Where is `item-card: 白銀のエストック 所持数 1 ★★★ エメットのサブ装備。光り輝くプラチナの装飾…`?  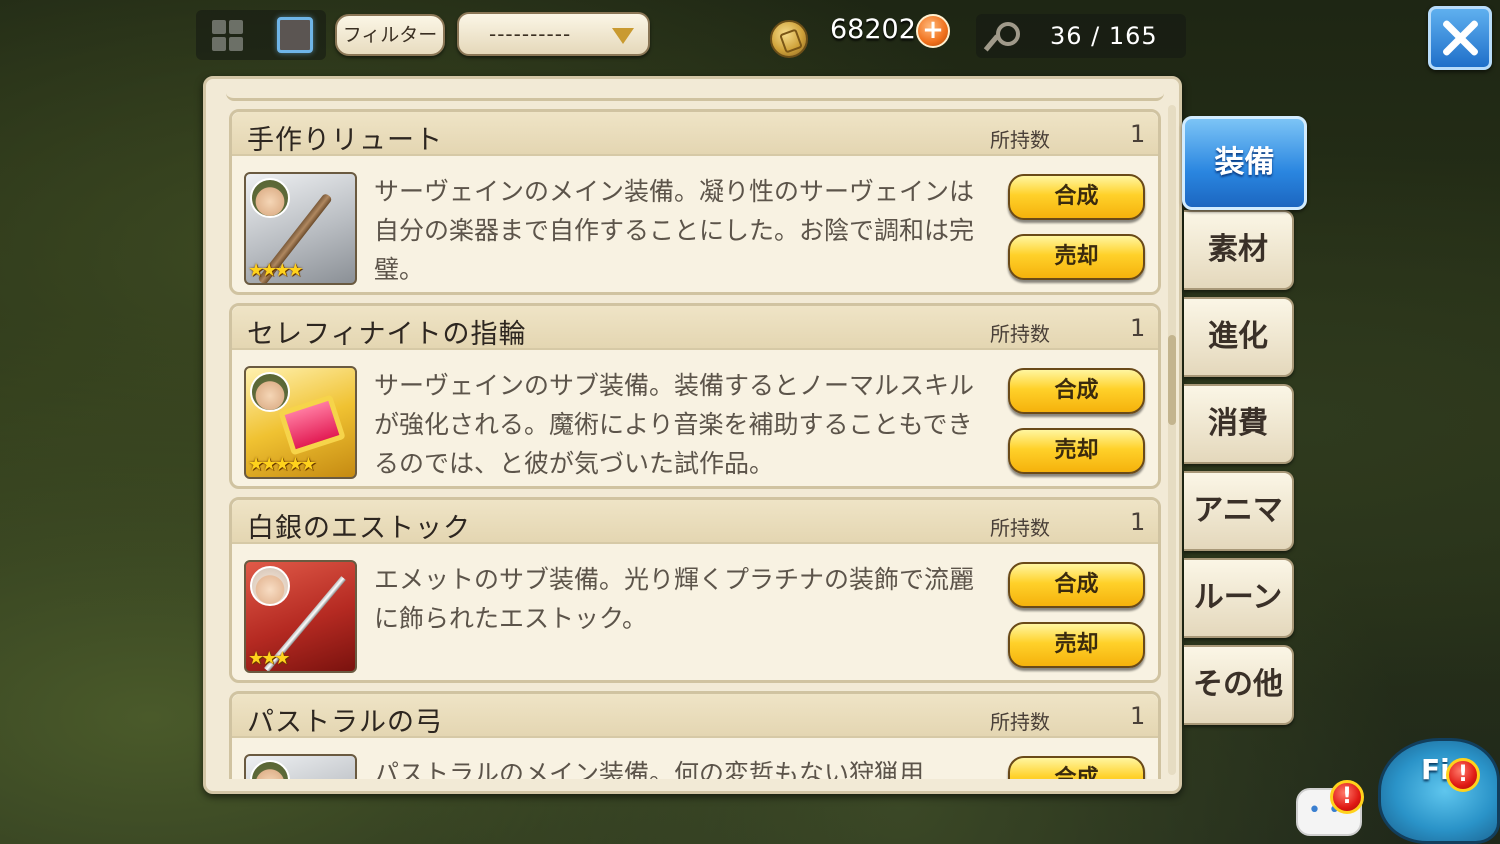 item-card: 白銀のエストック 所持数 1 ★★★ エメットのサブ装備。光り輝くプラチナの装飾… is located at coordinates (695, 590).